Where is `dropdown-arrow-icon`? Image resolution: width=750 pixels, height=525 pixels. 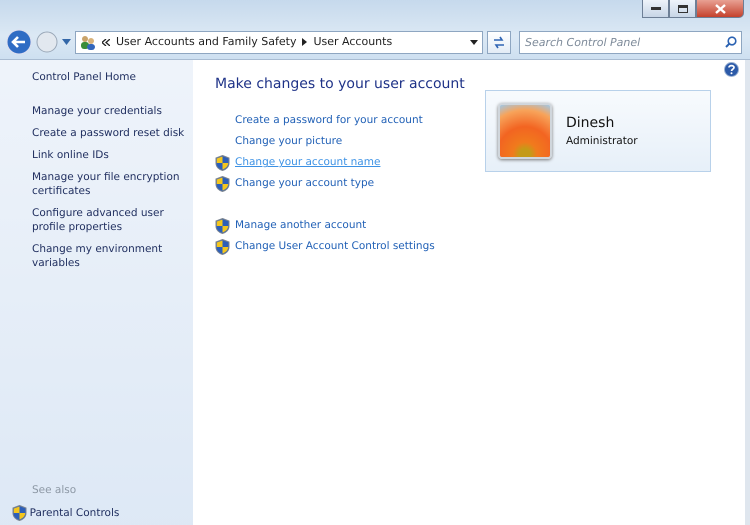 dropdown-arrow-icon is located at coordinates (474, 42).